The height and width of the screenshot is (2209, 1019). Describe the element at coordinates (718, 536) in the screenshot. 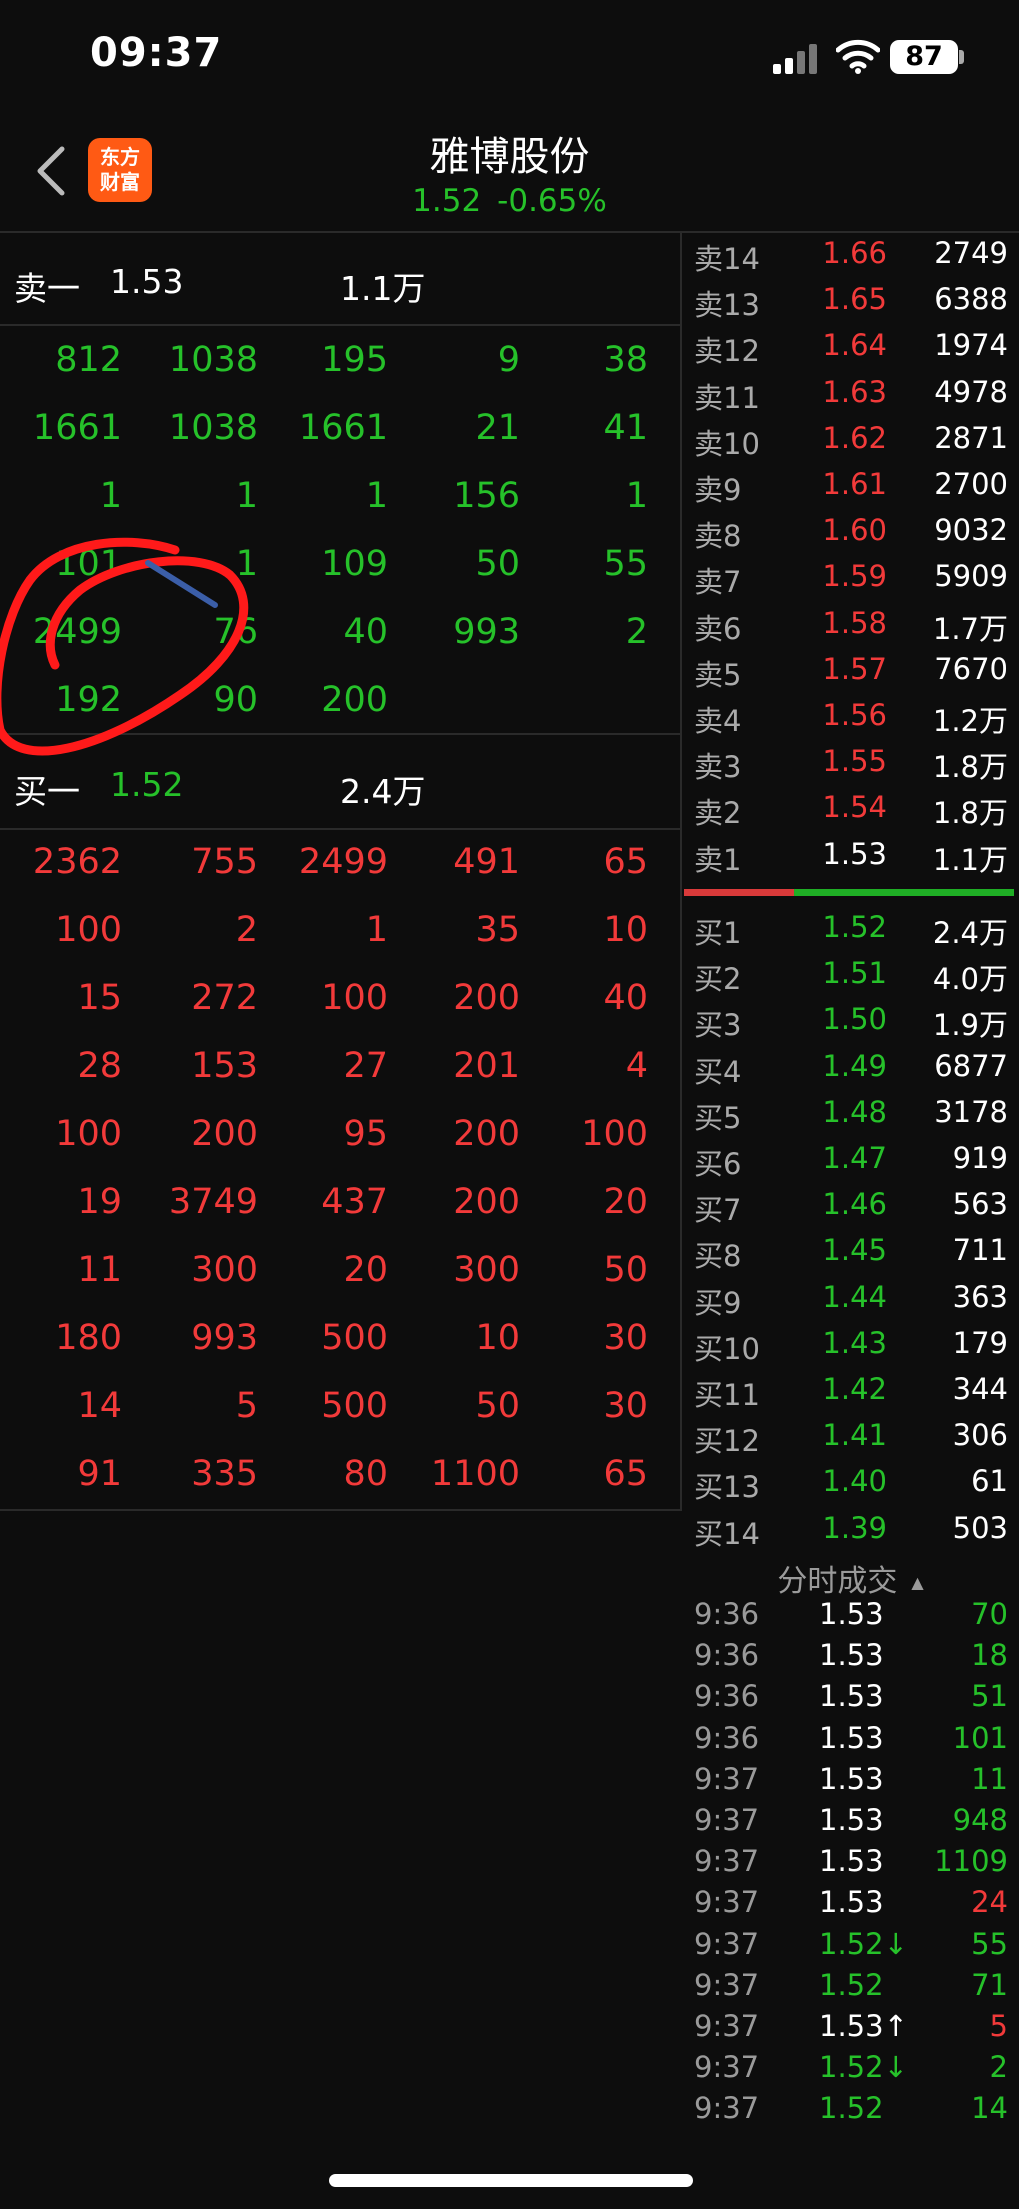

I see `level-label: 卖8` at that location.